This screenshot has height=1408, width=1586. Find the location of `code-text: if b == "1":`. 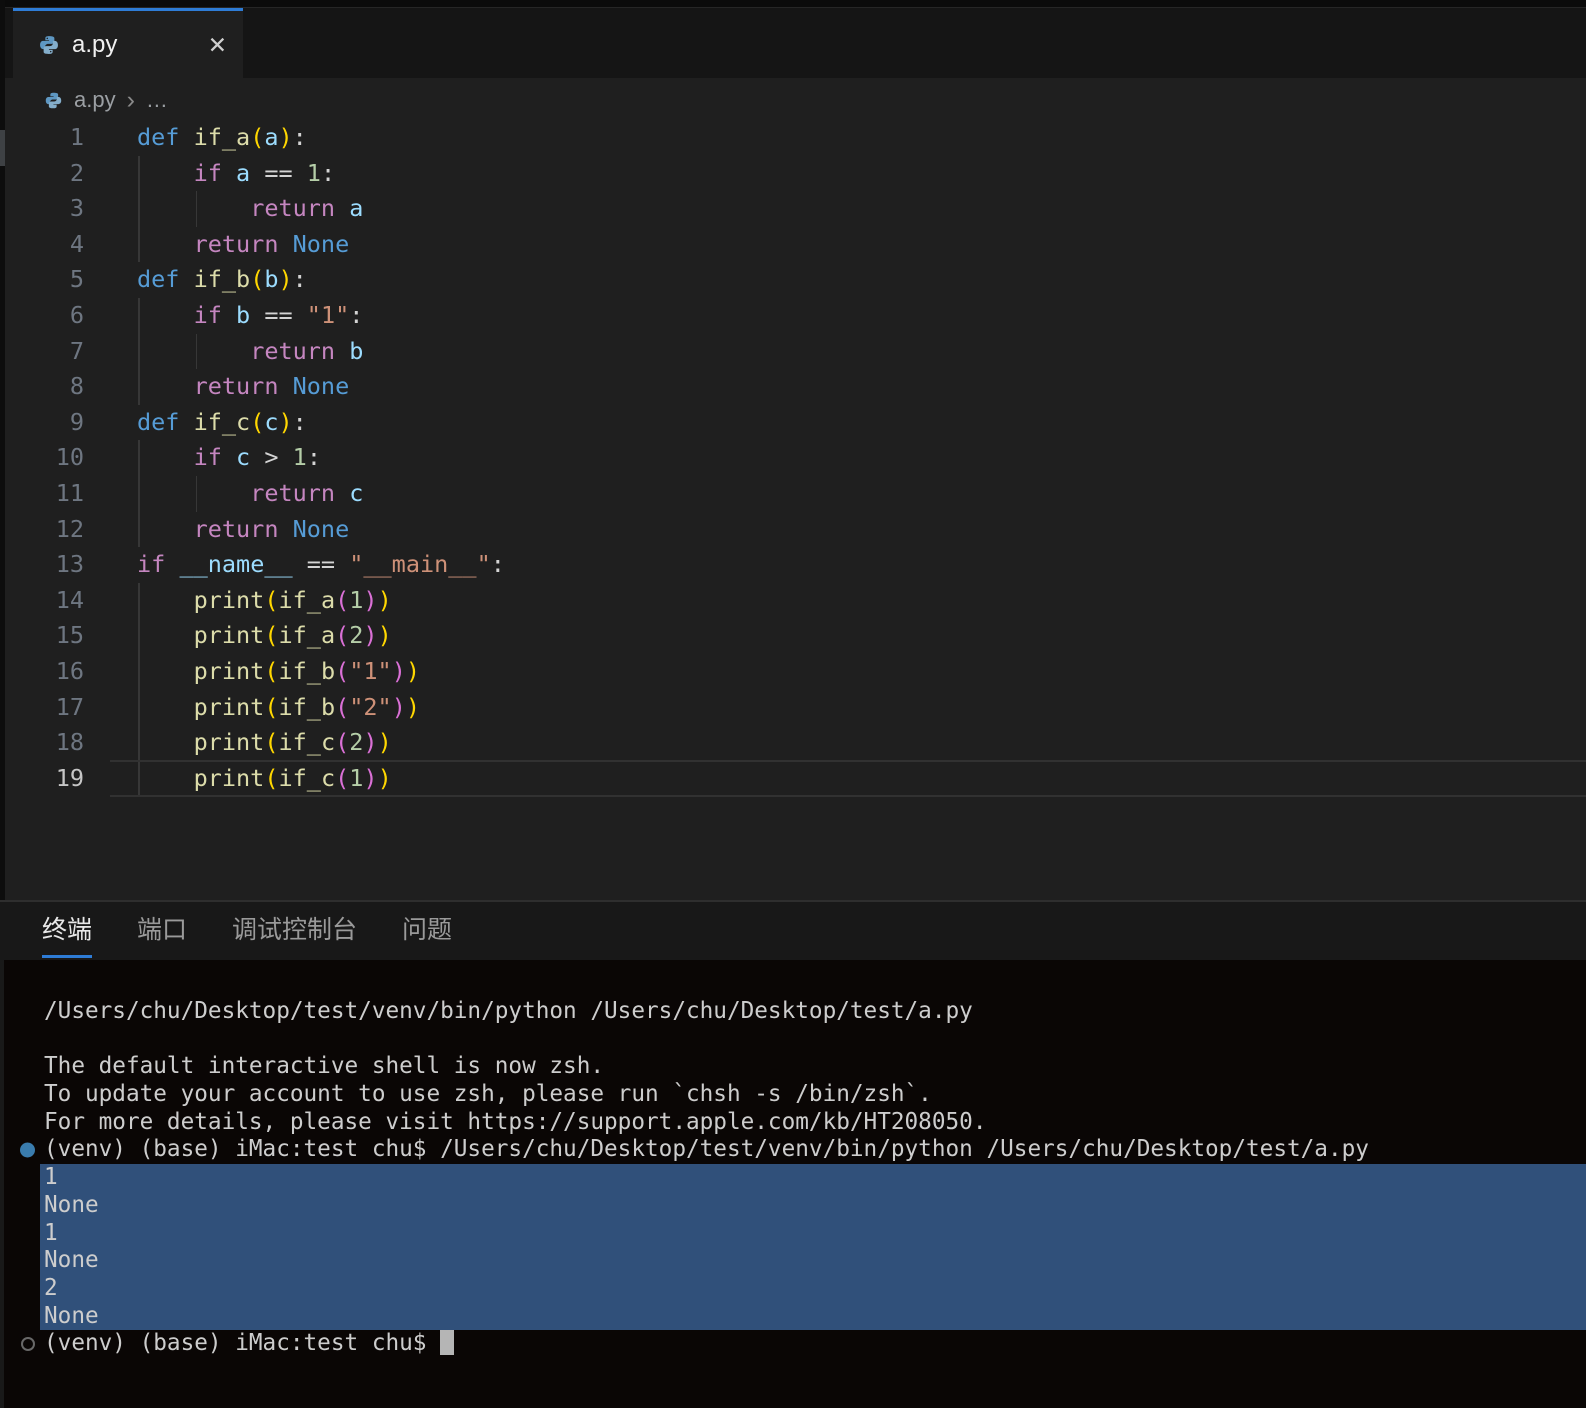

code-text: if b == "1": is located at coordinates (278, 314).